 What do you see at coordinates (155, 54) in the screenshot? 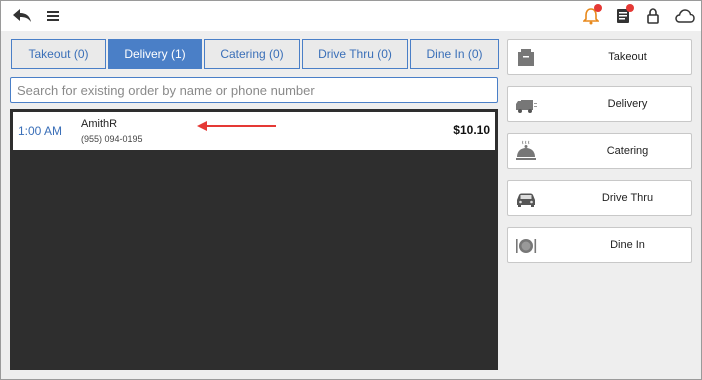
I see `tab-delivery: Delivery (1)` at bounding box center [155, 54].